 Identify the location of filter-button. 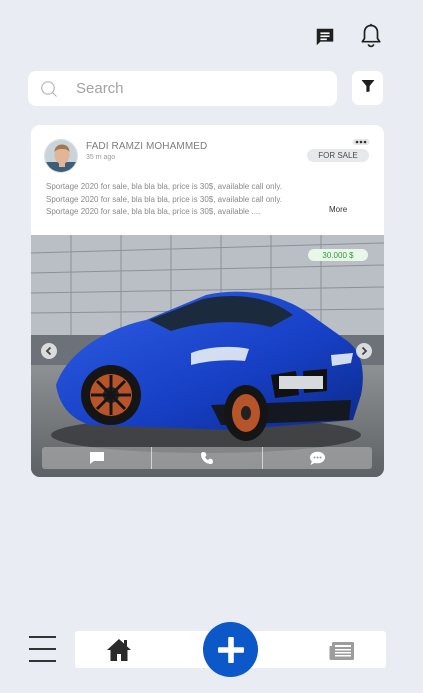
(367, 88).